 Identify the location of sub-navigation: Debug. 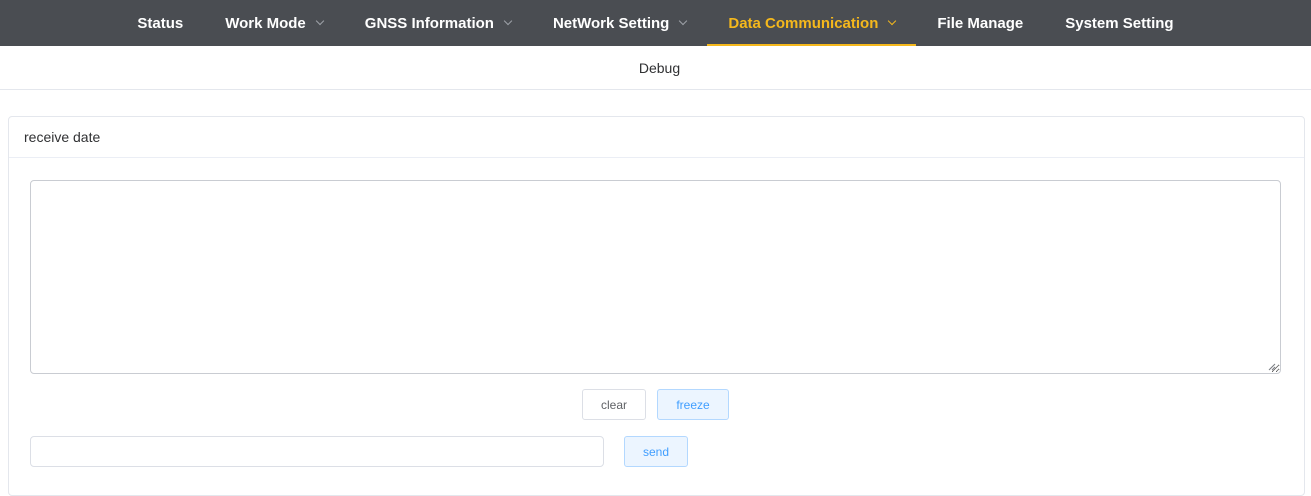
(655, 68).